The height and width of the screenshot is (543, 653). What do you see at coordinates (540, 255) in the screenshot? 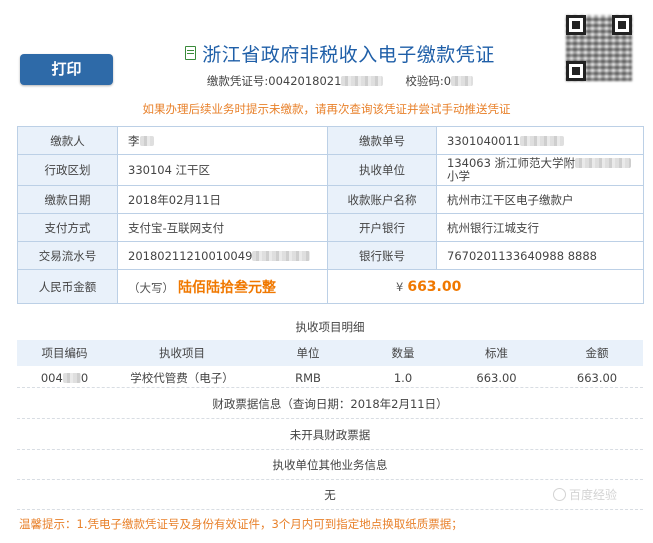
I see `bank-account-value: 7670201133640988 8888` at bounding box center [540, 255].